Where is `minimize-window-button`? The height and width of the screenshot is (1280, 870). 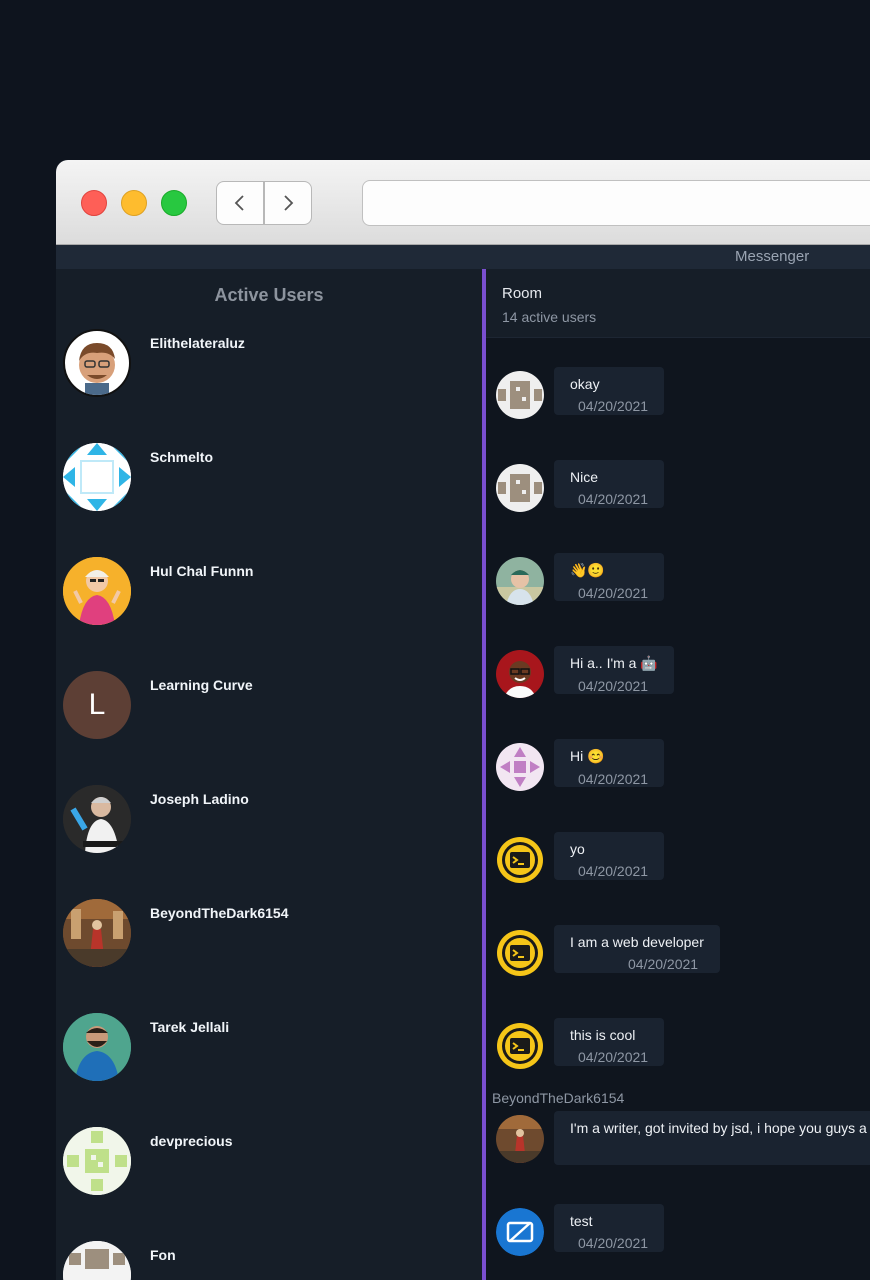 minimize-window-button is located at coordinates (134, 203).